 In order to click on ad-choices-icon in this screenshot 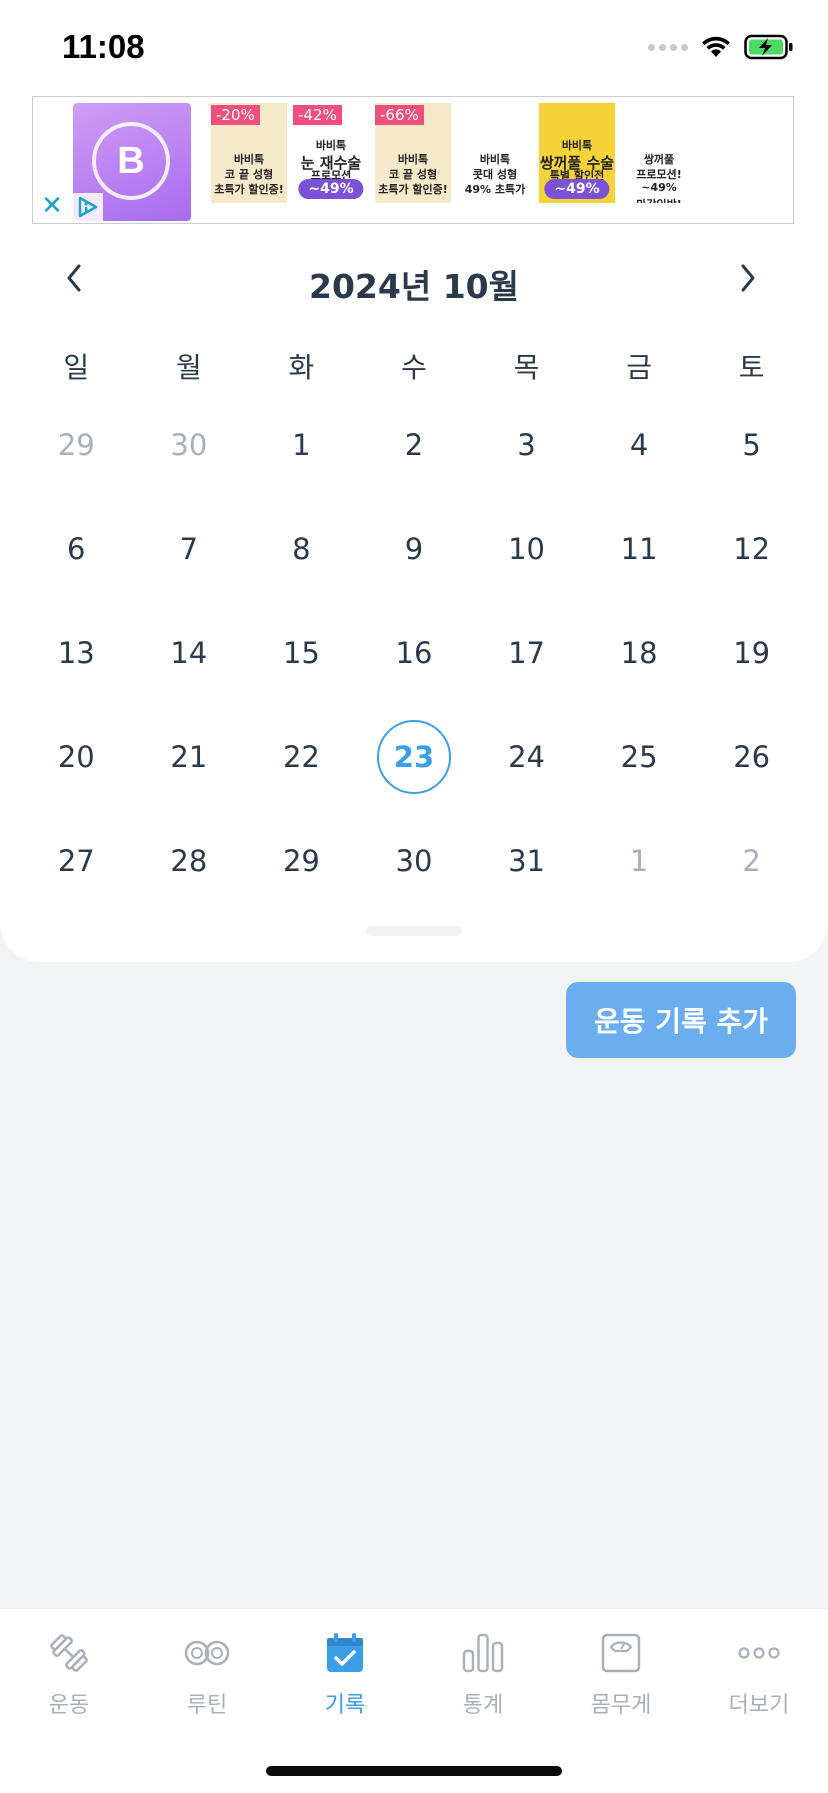, I will do `click(88, 207)`.